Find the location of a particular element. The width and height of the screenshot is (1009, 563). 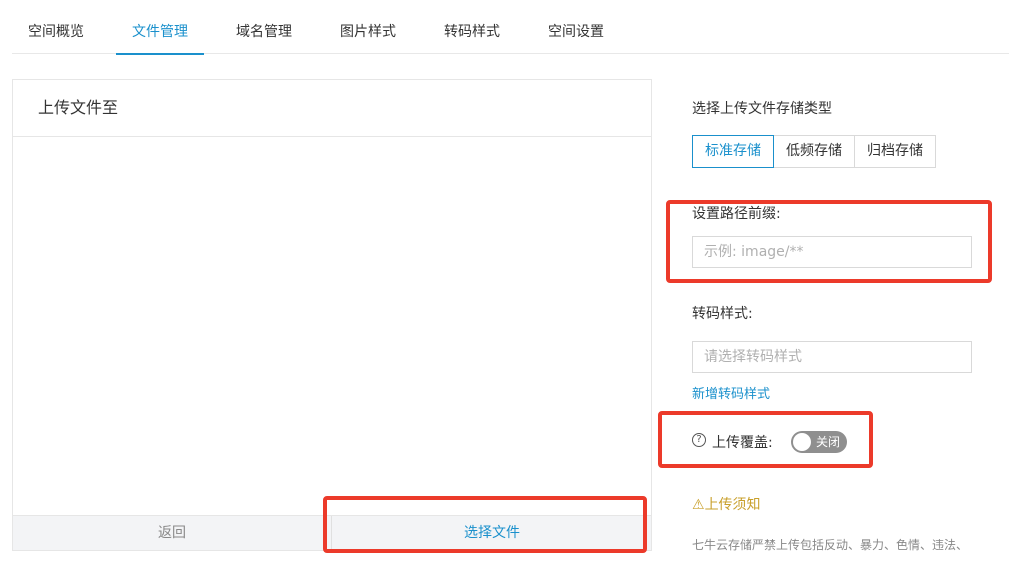

tab-transcode-styles: 转码样式 is located at coordinates (472, 27).